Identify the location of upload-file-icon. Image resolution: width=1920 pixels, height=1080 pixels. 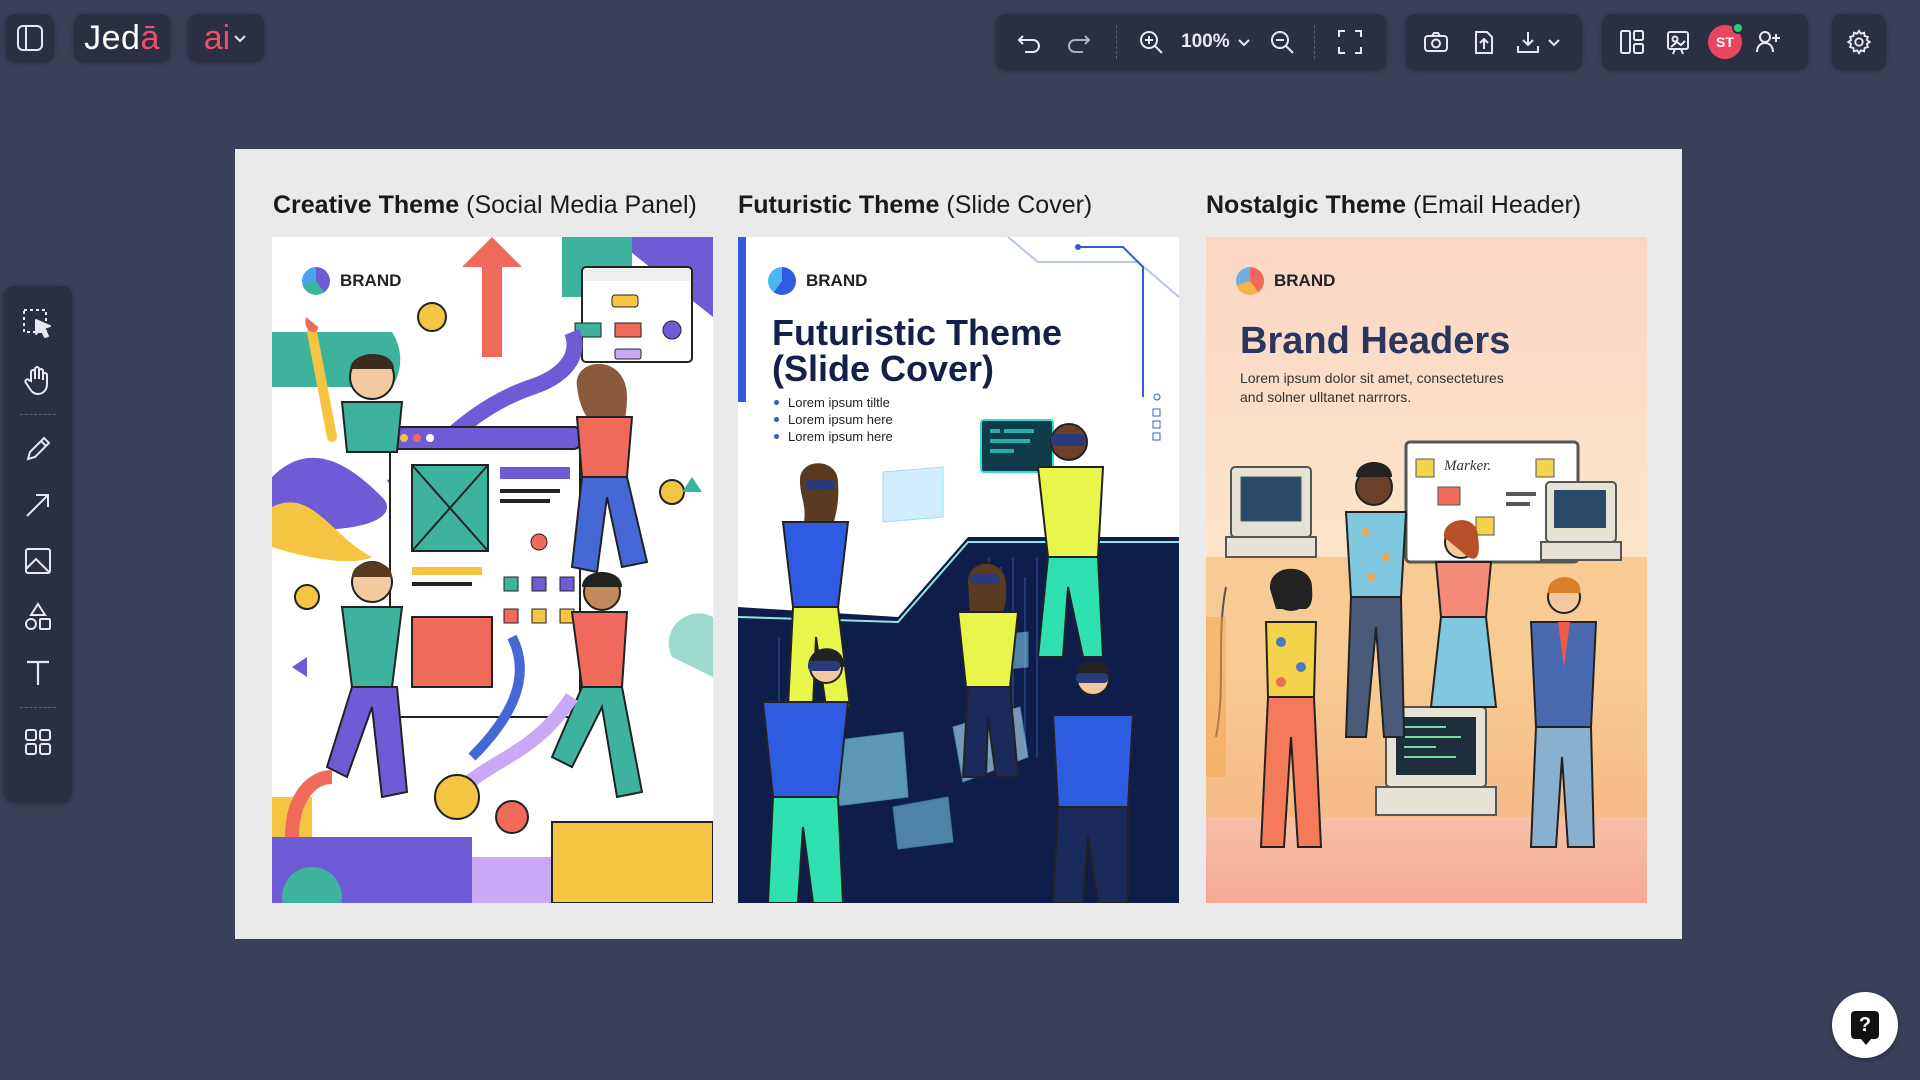
(1484, 42).